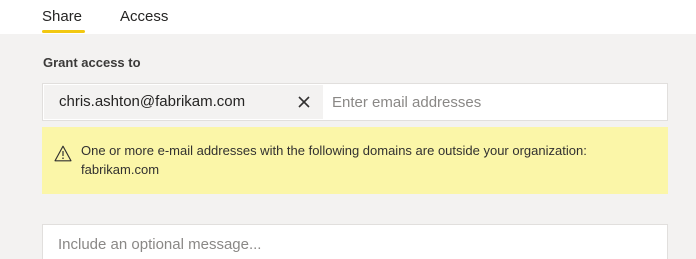 This screenshot has width=696, height=259. I want to click on email-input, so click(497, 102).